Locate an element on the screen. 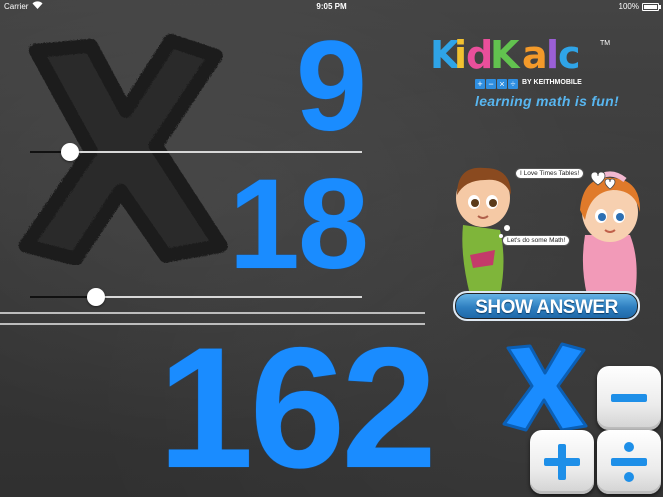 Image resolution: width=663 pixels, height=497 pixels. logo-op-tile: + is located at coordinates (480, 84).